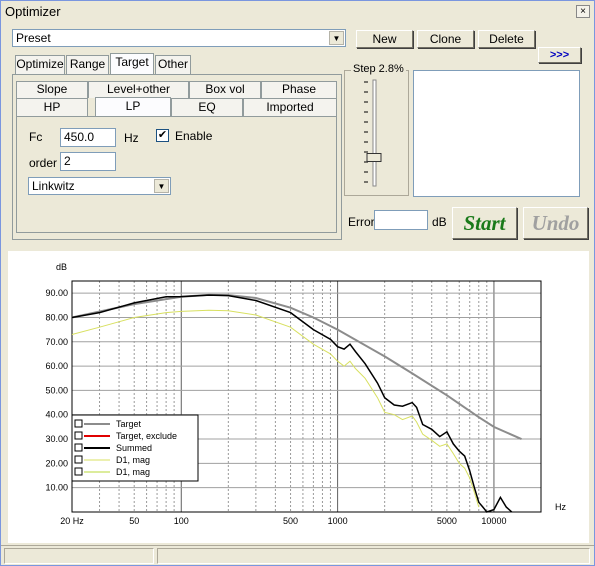 This screenshot has height=566, width=595. What do you see at coordinates (560, 507) in the screenshot?
I see `x-axis-label: Hz` at bounding box center [560, 507].